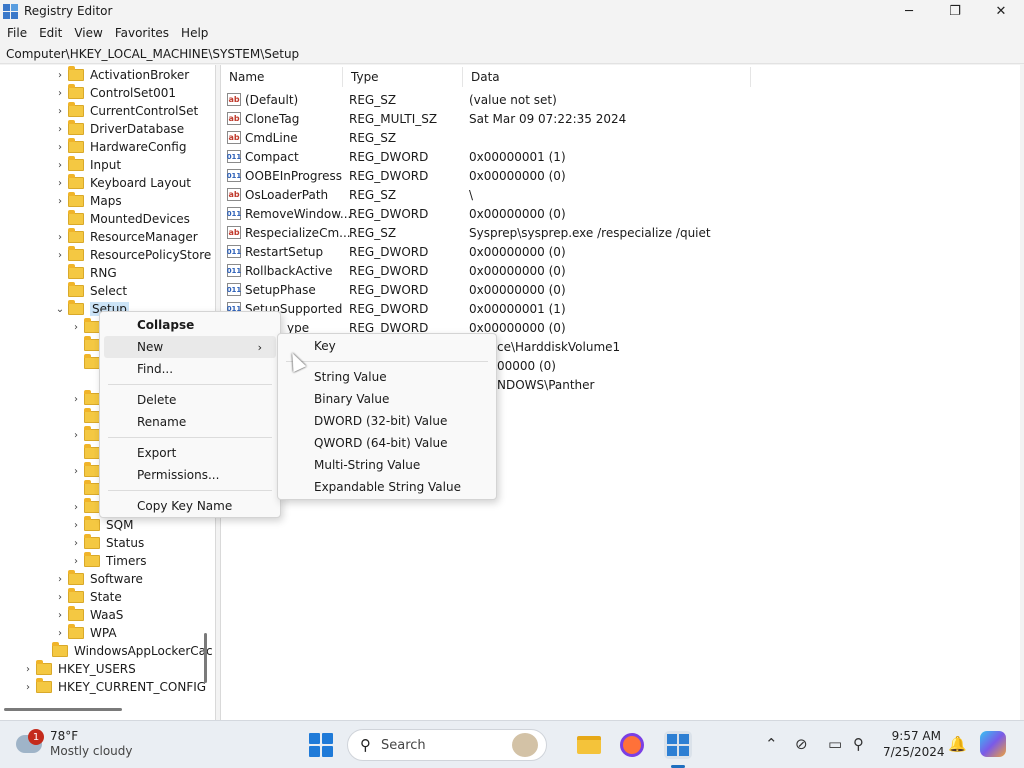 Image resolution: width=1024 pixels, height=768 pixels. Describe the element at coordinates (589, 745) in the screenshot. I see `file-explorer-taskbar-button` at that location.